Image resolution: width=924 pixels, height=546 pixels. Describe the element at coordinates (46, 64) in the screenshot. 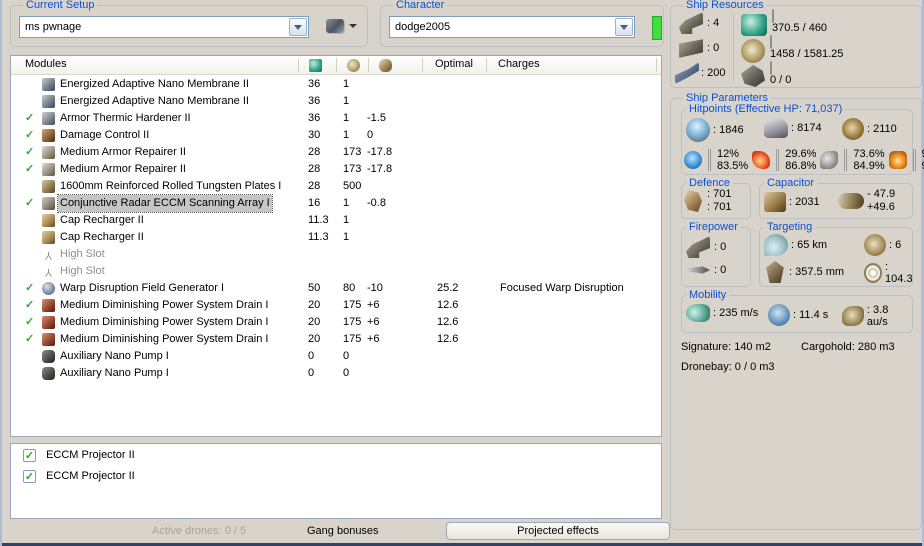

I see `column-header-modules: Modules` at that location.